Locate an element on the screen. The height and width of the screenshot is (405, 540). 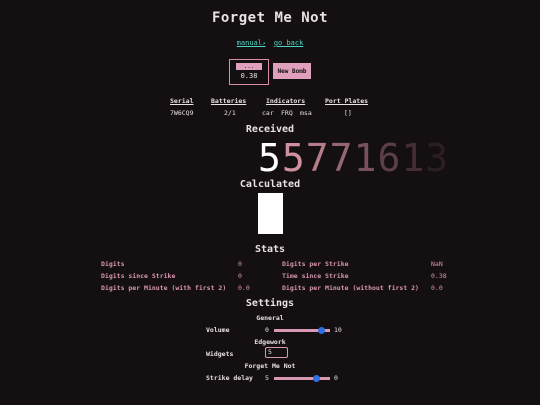
stat-time-since-strike-label: Time since Strike is located at coordinates (315, 276).